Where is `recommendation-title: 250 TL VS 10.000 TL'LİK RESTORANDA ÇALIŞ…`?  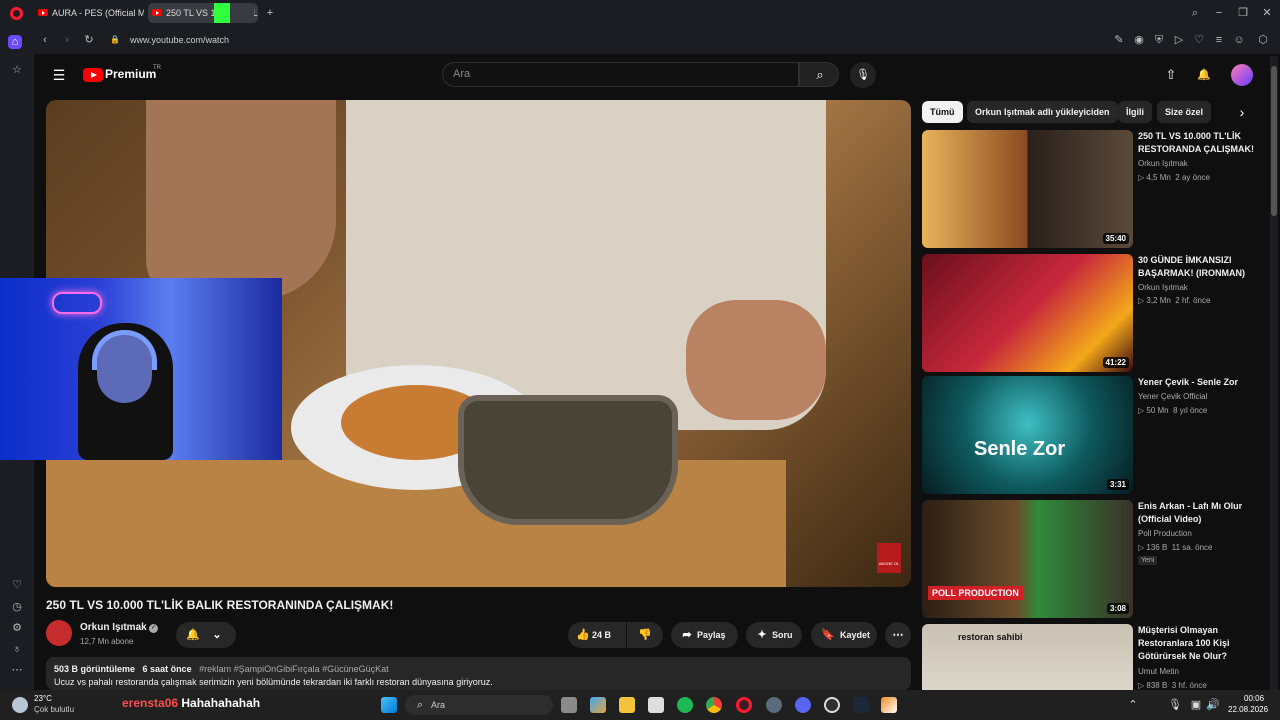
recommendation-title: 250 TL VS 10.000 TL'LİK RESTORANDA ÇALIŞ… is located at coordinates (1202, 143).